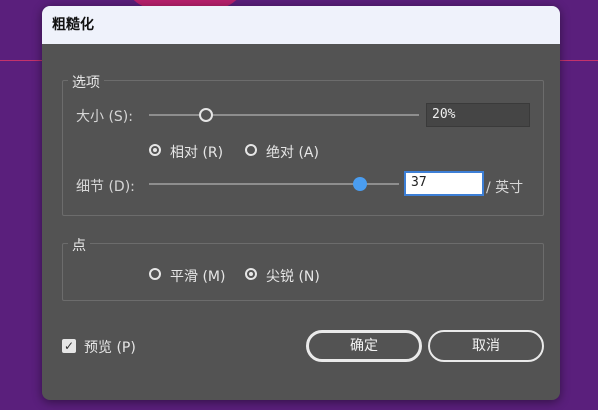 The image size is (598, 410). What do you see at coordinates (292, 152) in the screenshot?
I see `absolute-radio-label: 绝对 (A)` at bounding box center [292, 152].